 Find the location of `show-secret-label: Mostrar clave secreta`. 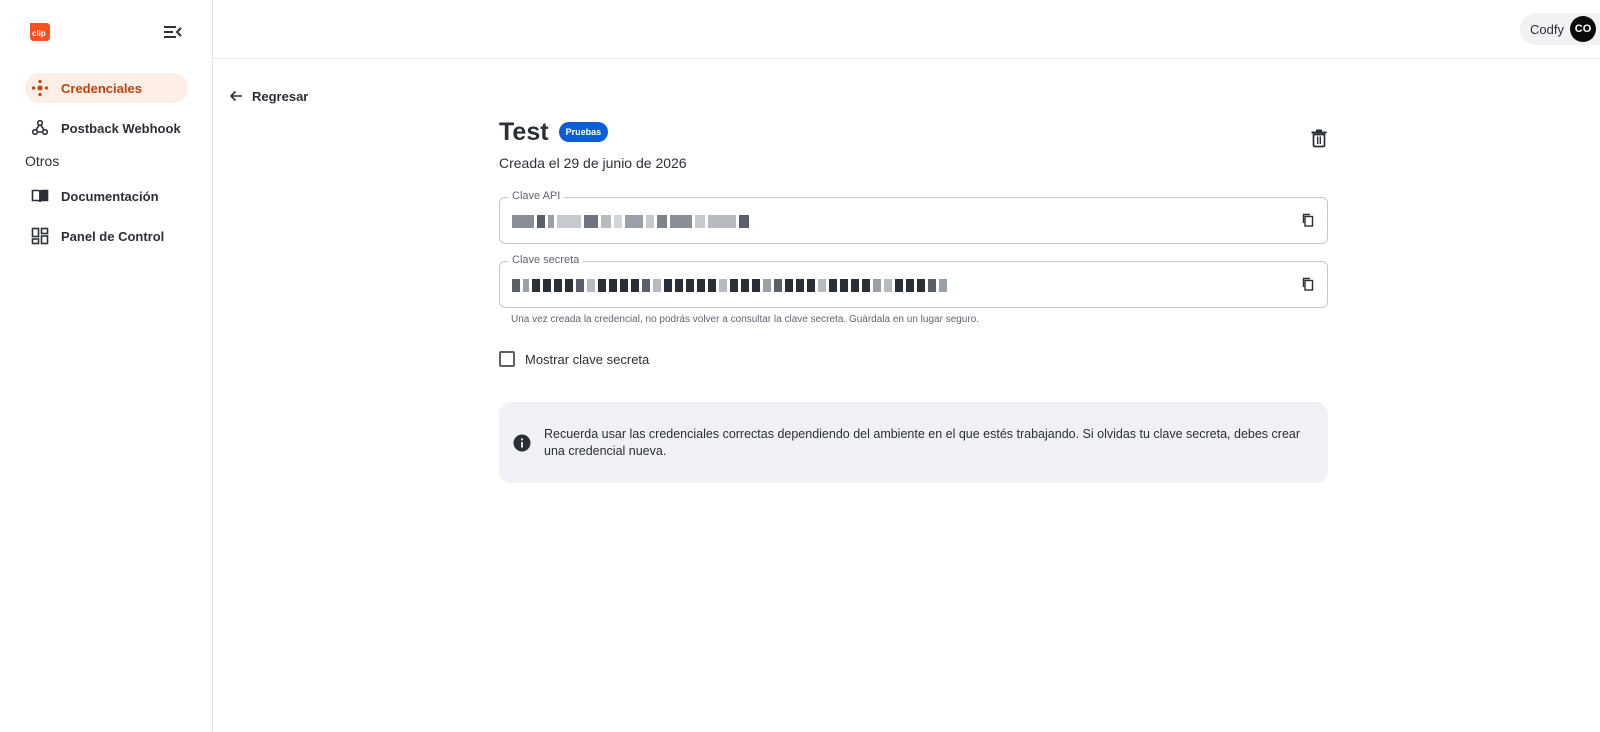

show-secret-label: Mostrar clave secreta is located at coordinates (587, 359).